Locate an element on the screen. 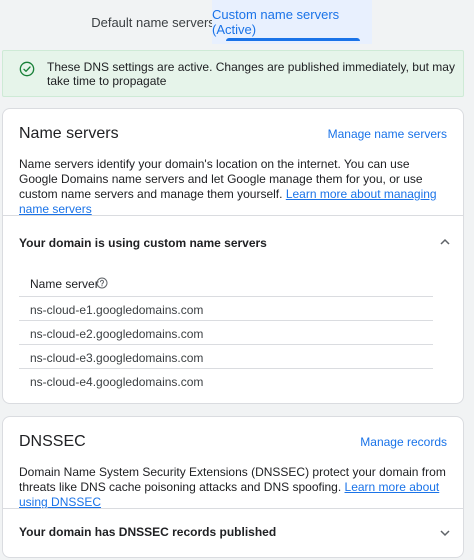 This screenshot has height=560, width=474. tab-default-name-servers: Default name servers is located at coordinates (153, 22).